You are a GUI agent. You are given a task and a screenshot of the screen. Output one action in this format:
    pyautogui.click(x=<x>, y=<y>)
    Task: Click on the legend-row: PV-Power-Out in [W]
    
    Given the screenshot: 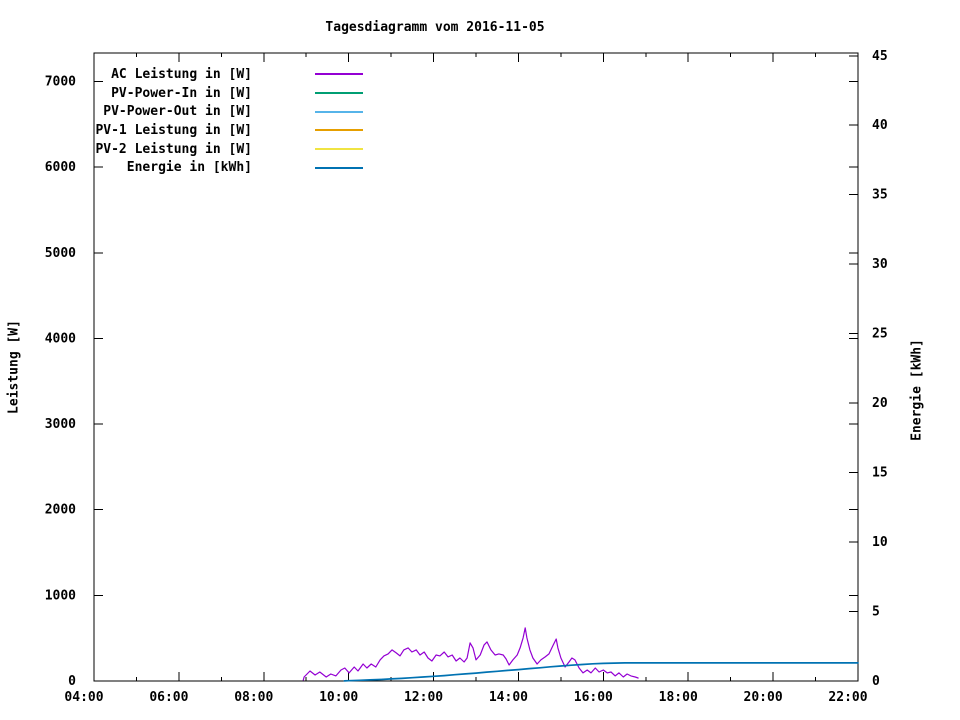 What is the action you would take?
    pyautogui.click(x=181, y=111)
    